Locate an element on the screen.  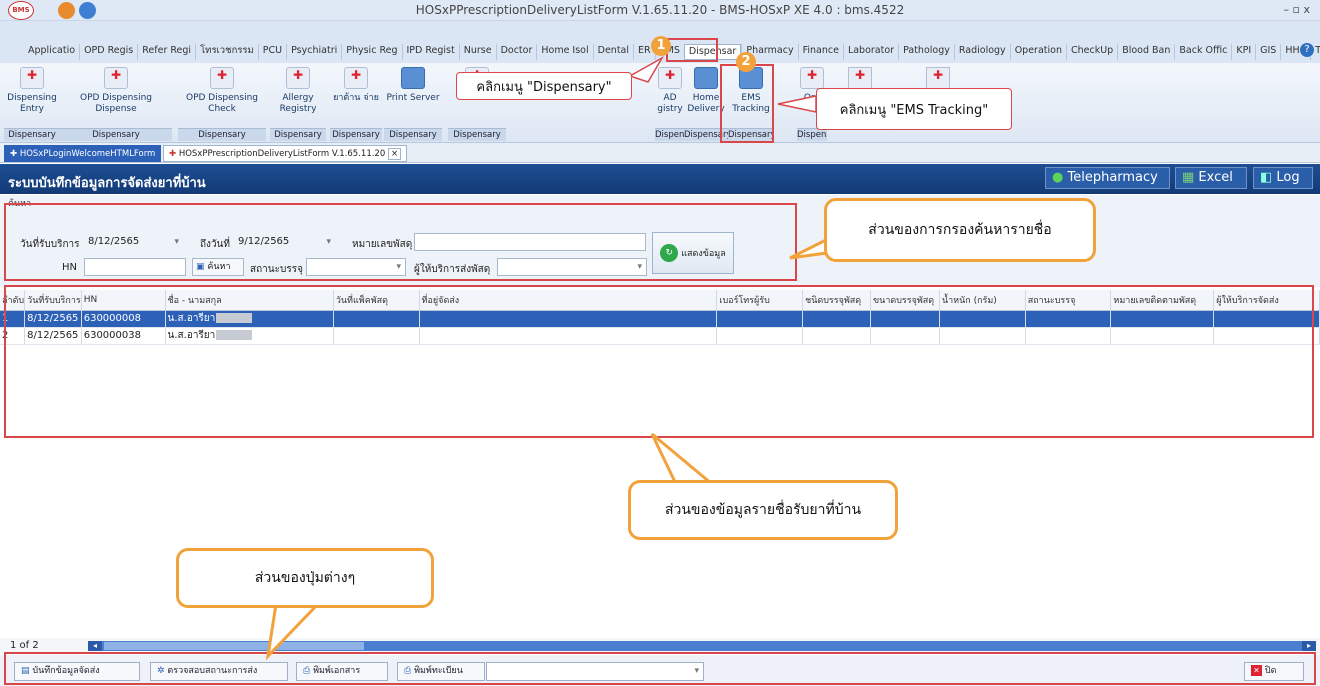
ribbon-button-3: Allergy Registry Dispensary is located at coordinates (298, 102).